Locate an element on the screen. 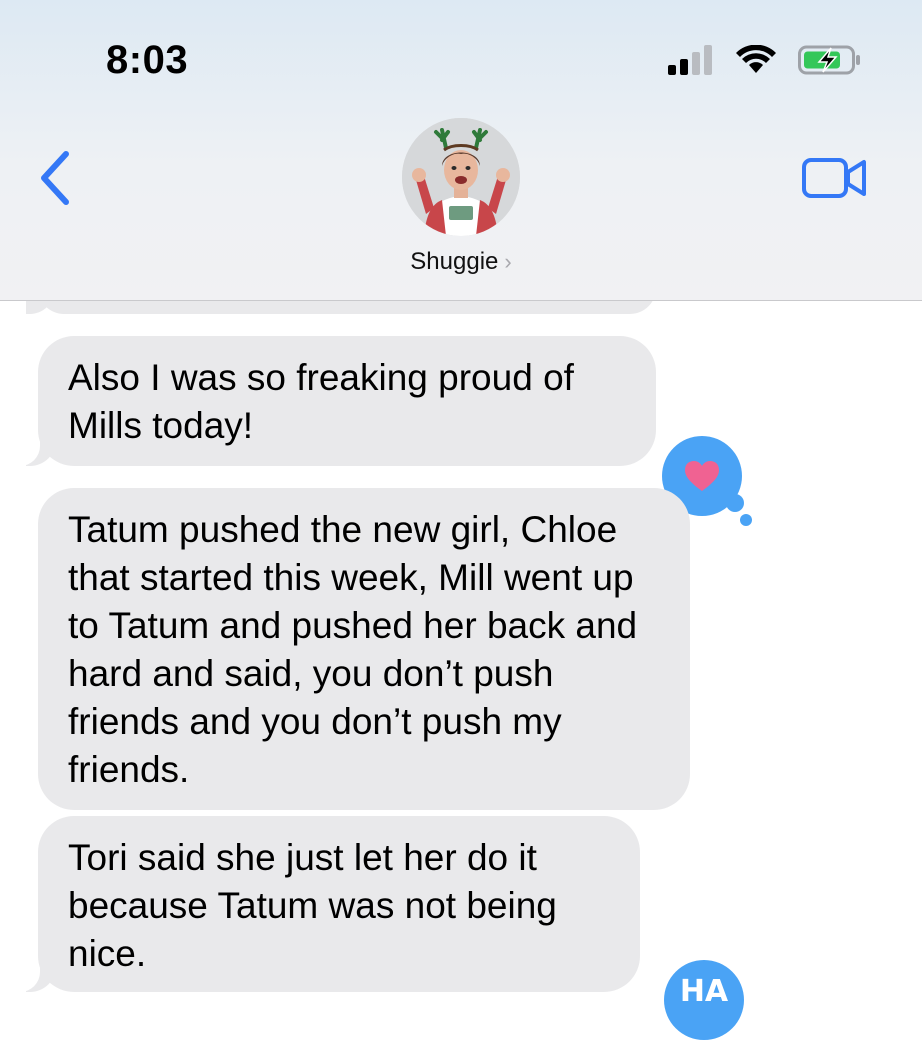 Image resolution: width=922 pixels, height=1040 pixels. avatar is located at coordinates (461, 177).